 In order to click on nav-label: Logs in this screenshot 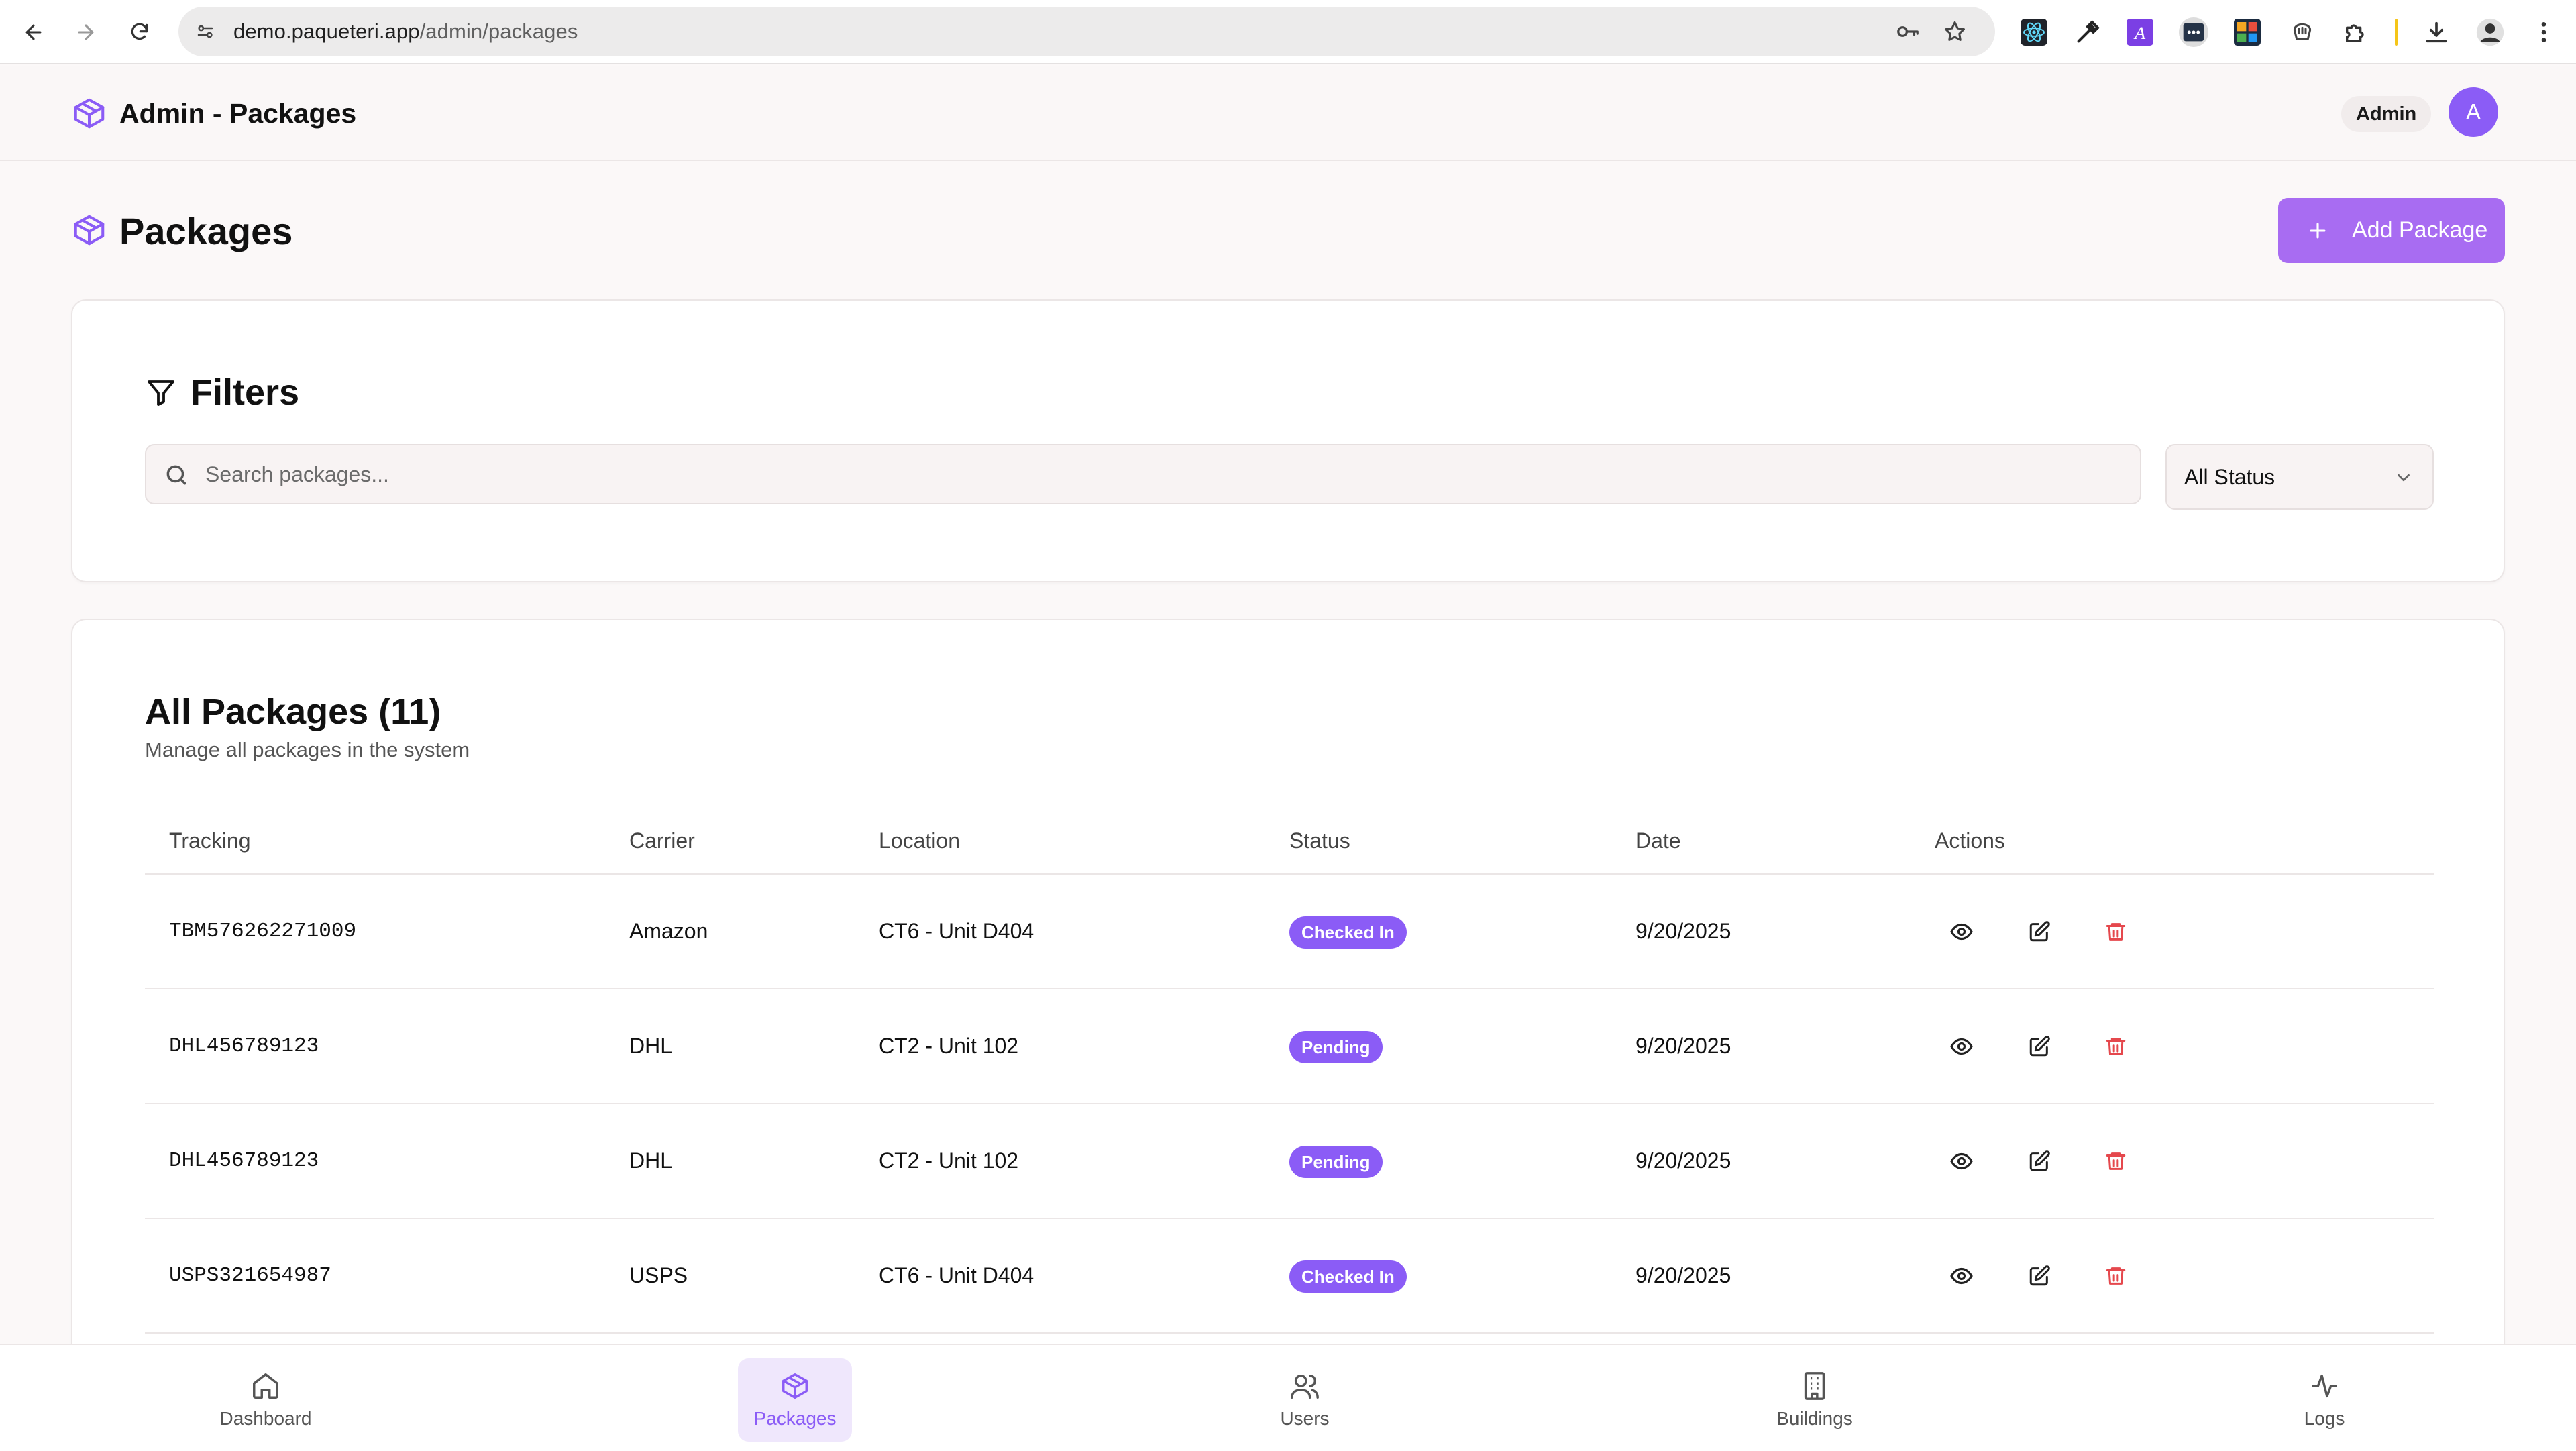, I will do `click(2324, 1418)`.